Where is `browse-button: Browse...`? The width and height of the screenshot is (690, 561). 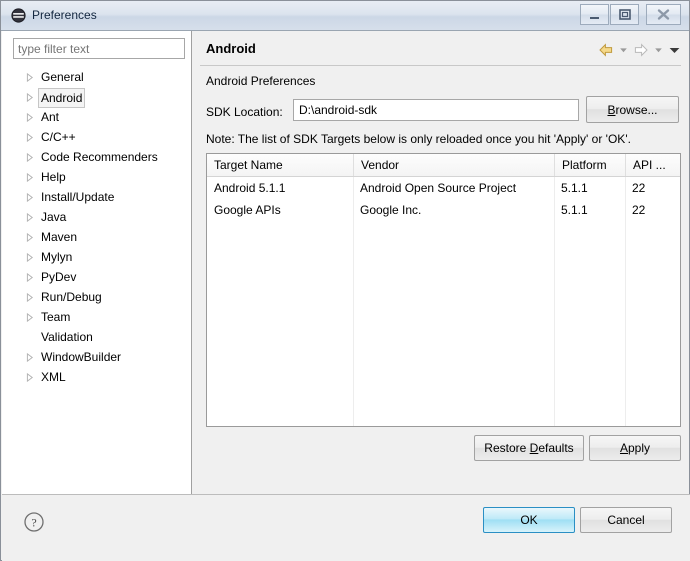 browse-button: Browse... is located at coordinates (632, 109).